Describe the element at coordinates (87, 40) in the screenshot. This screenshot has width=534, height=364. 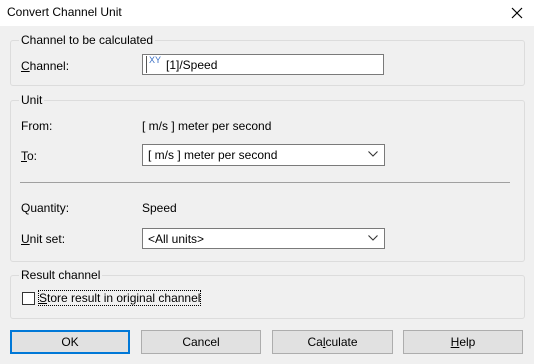
I see `channel-group-legend: Channel to be calculated` at that location.